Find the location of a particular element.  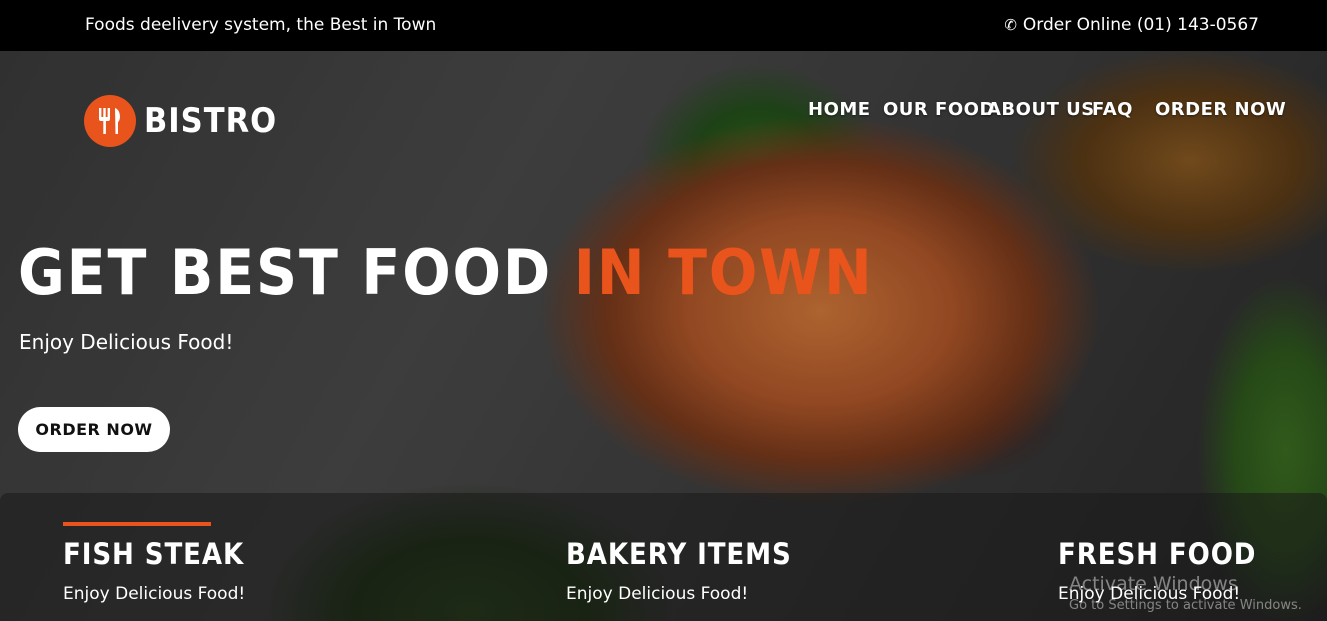

hero-subheading: Enjoy Delicious Food! is located at coordinates (126, 342).